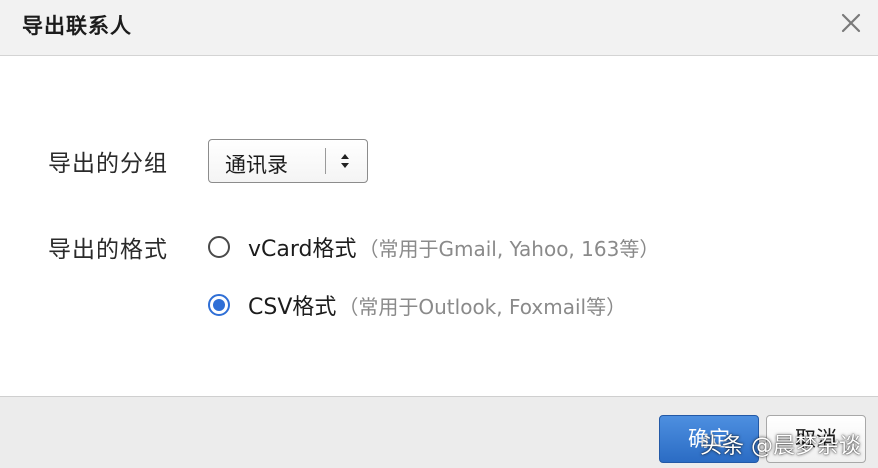 This screenshot has height=468, width=878. I want to click on dialog-titlebar: 导出联系人, so click(439, 28).